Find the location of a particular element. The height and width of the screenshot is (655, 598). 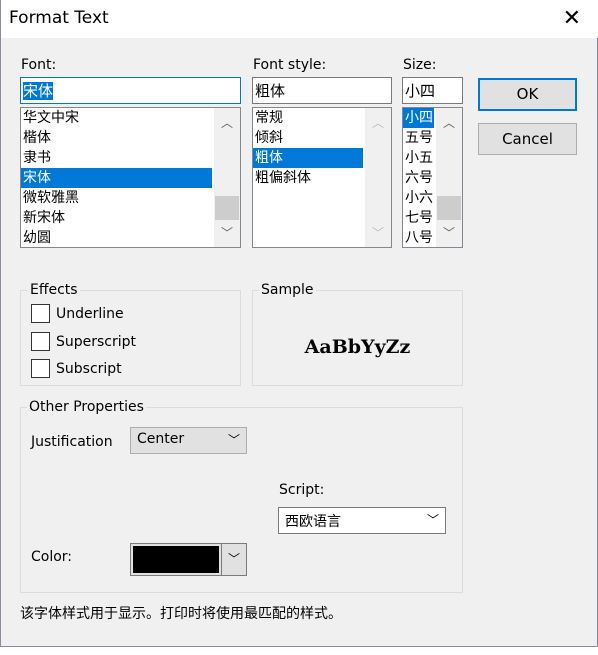

font-list-item: 微软雅黑 is located at coordinates (116, 198).